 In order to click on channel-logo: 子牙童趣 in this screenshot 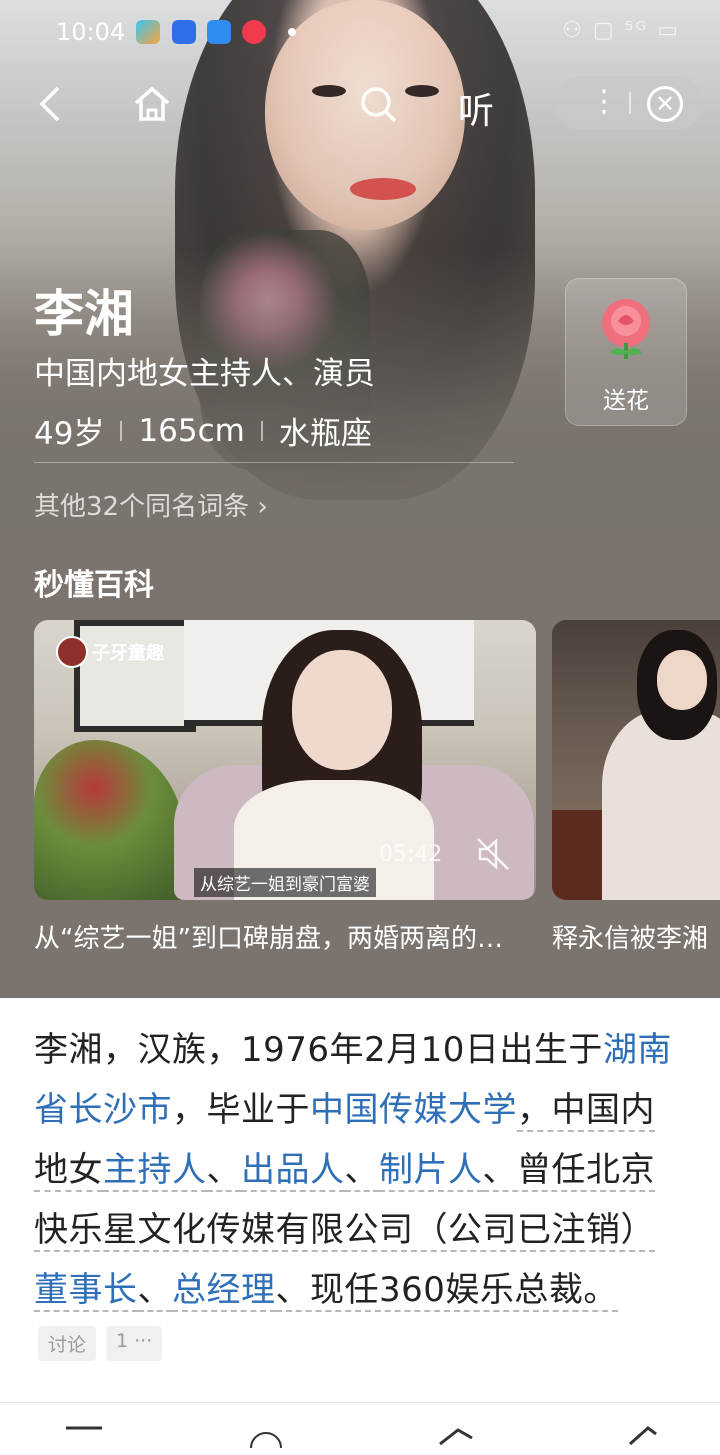, I will do `click(110, 652)`.